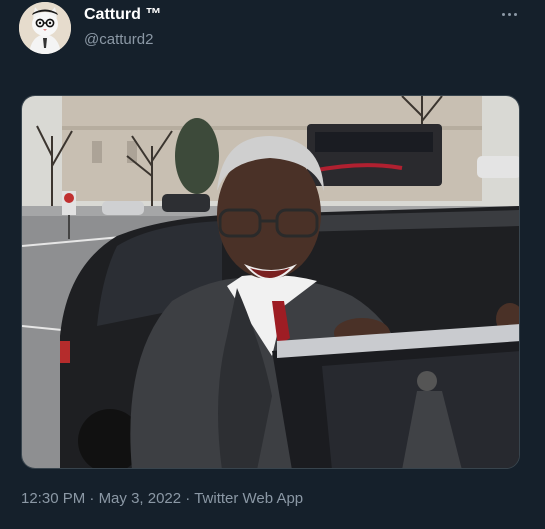 This screenshot has width=545, height=529. What do you see at coordinates (122, 27) in the screenshot?
I see `author-info: Catturd ™ @catturd2` at bounding box center [122, 27].